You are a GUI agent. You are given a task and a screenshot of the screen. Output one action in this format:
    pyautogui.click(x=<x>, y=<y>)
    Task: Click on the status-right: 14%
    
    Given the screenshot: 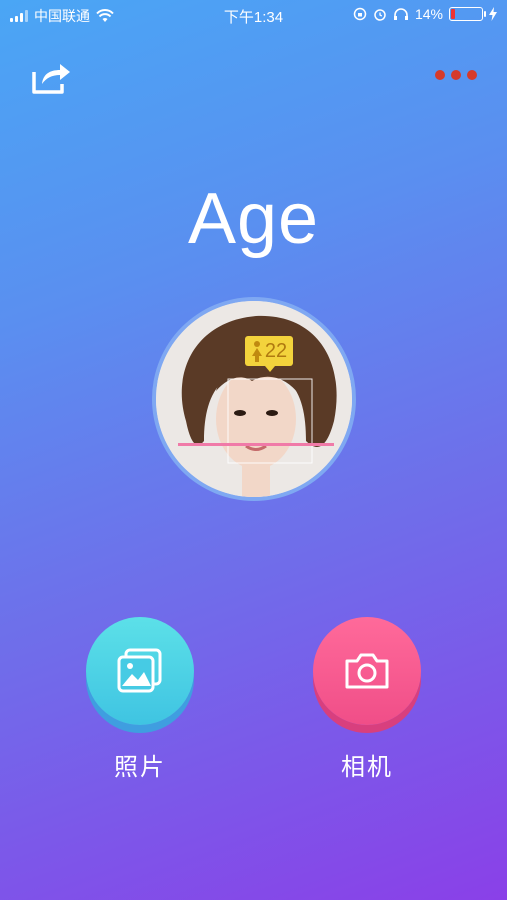 What is the action you would take?
    pyautogui.click(x=425, y=14)
    